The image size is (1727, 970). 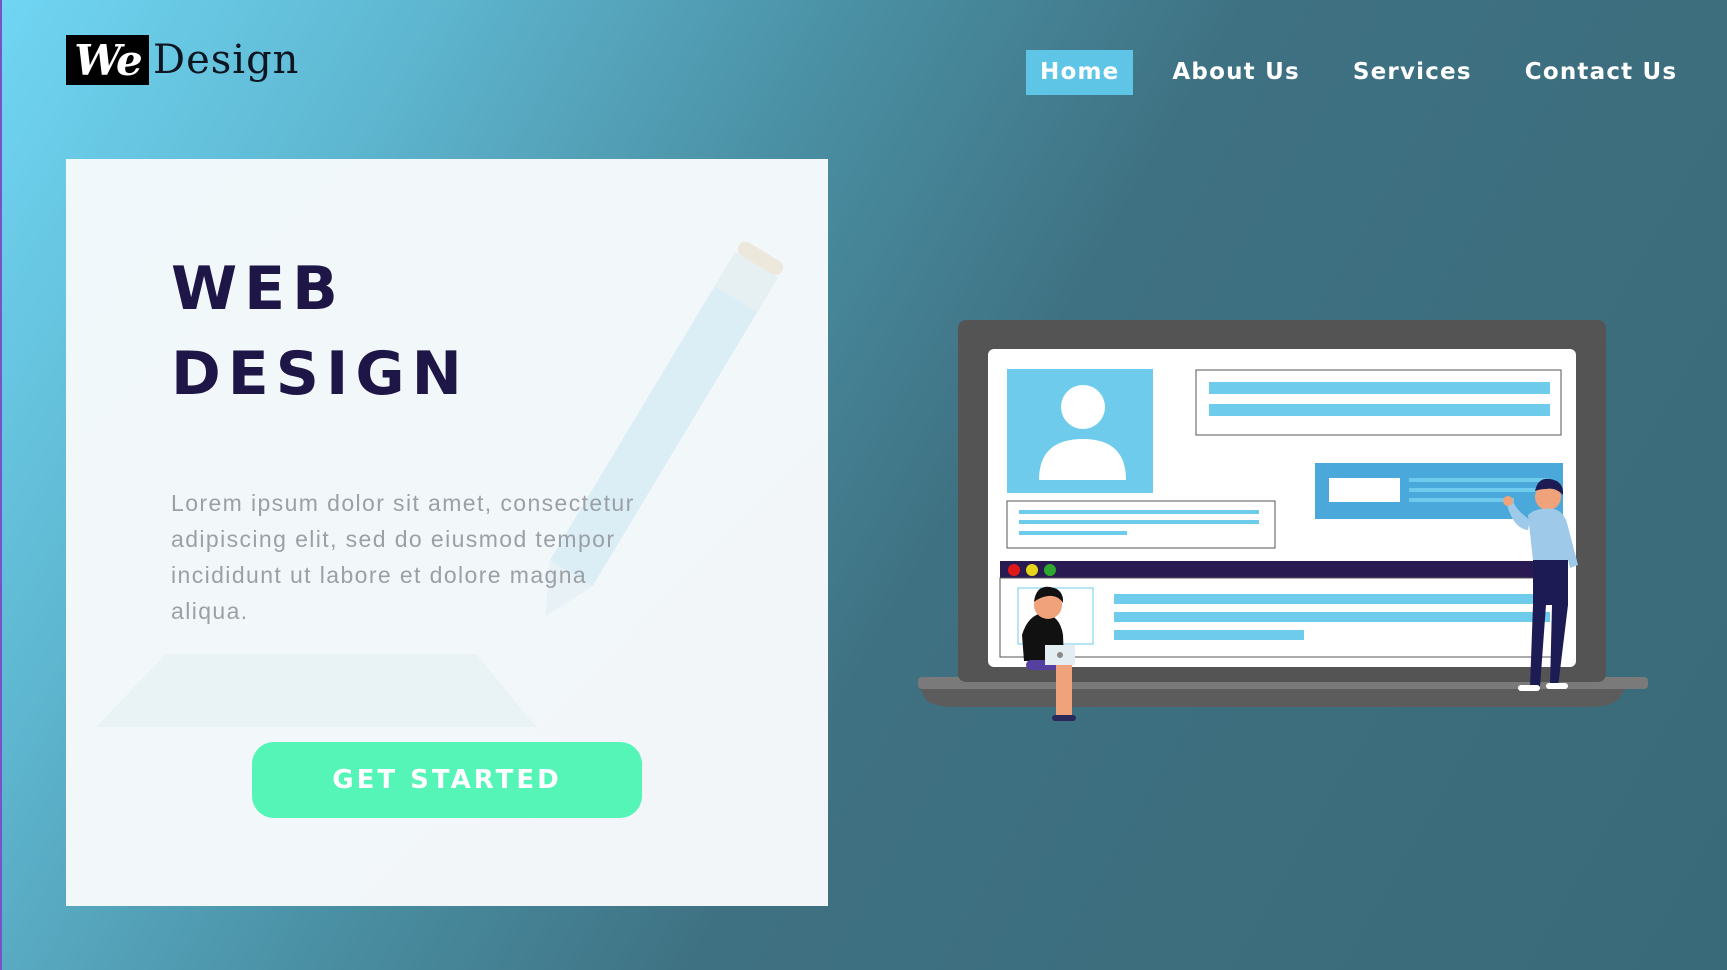 I want to click on main-nav: Home About Us Services Contact Us, so click(x=1358, y=72).